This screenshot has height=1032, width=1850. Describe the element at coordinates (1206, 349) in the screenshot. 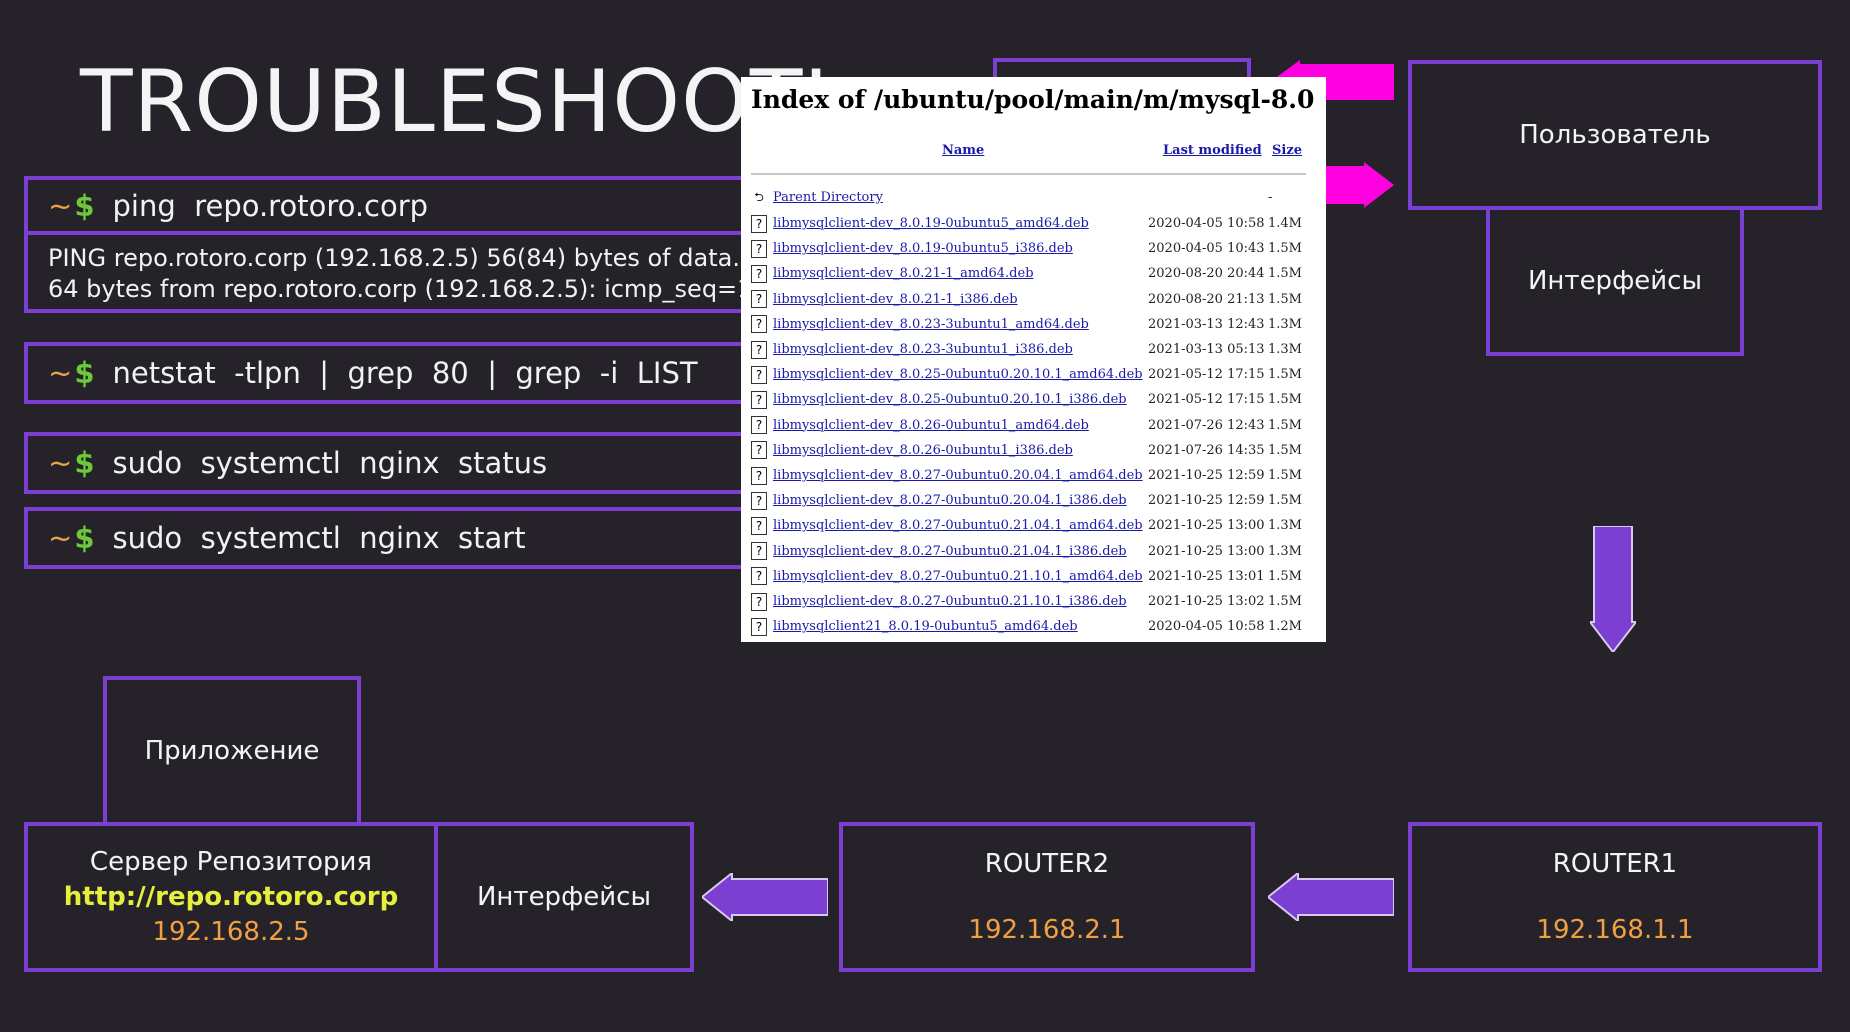

I see `file-date: 2021-03-13 05:13` at that location.